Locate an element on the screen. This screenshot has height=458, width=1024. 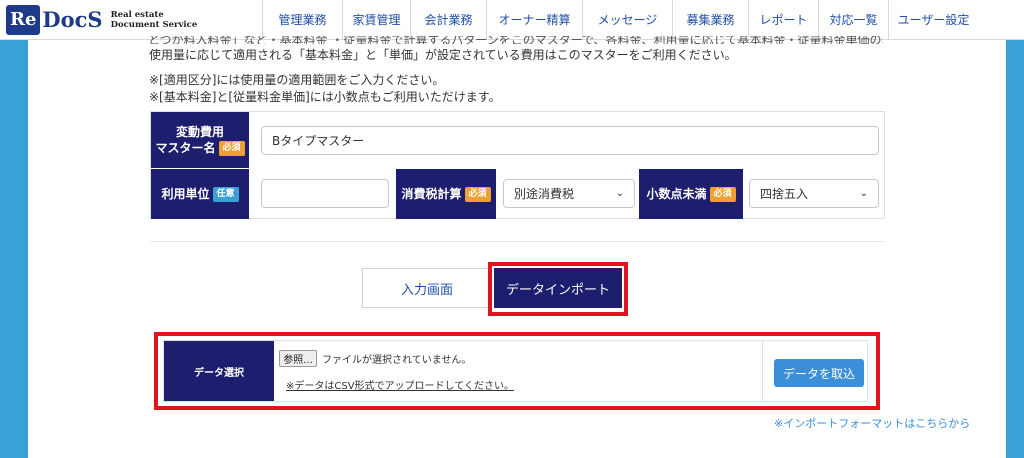
nav-responses: 対応一覧 is located at coordinates (853, 19).